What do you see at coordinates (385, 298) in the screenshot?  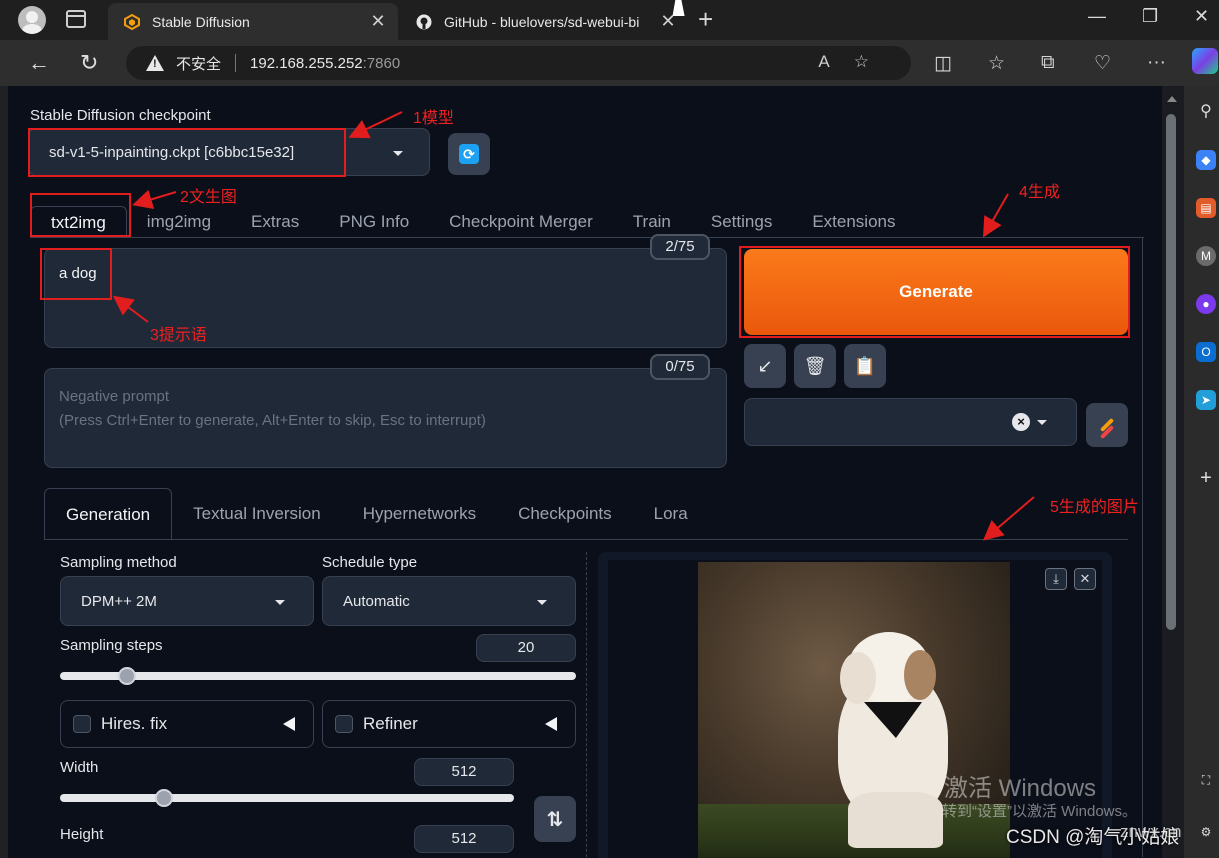 I see `prompt-textarea: a dog` at bounding box center [385, 298].